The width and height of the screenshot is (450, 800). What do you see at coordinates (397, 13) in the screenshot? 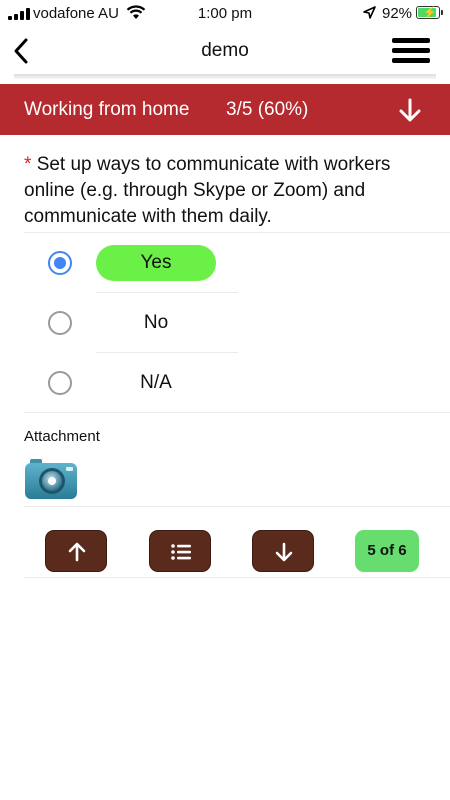
I see `battery-percentage: 92%` at bounding box center [397, 13].